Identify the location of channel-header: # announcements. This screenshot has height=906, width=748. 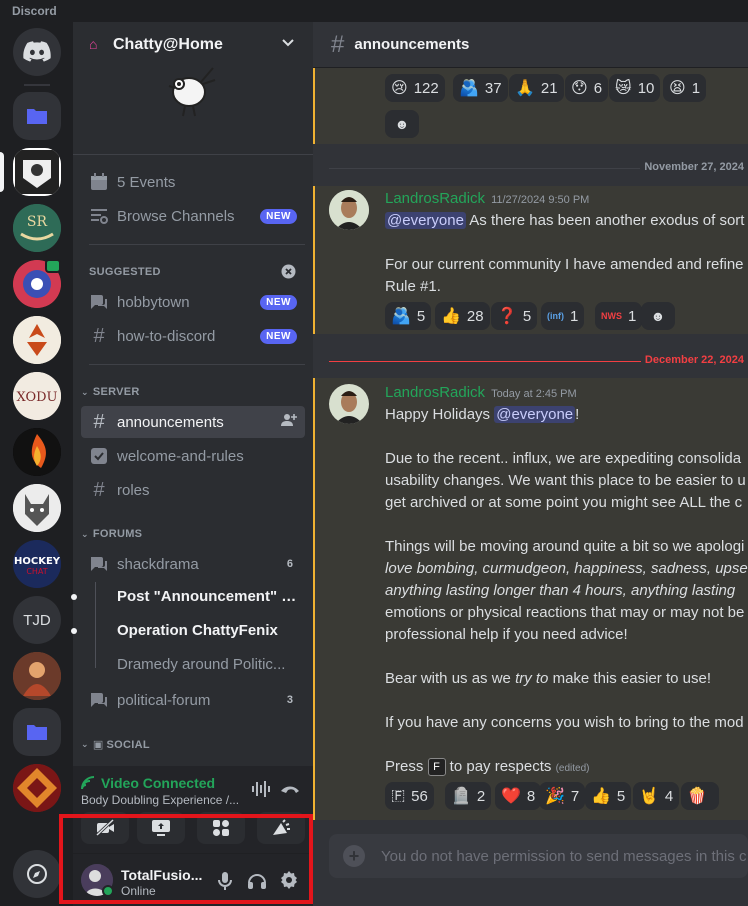
(530, 45).